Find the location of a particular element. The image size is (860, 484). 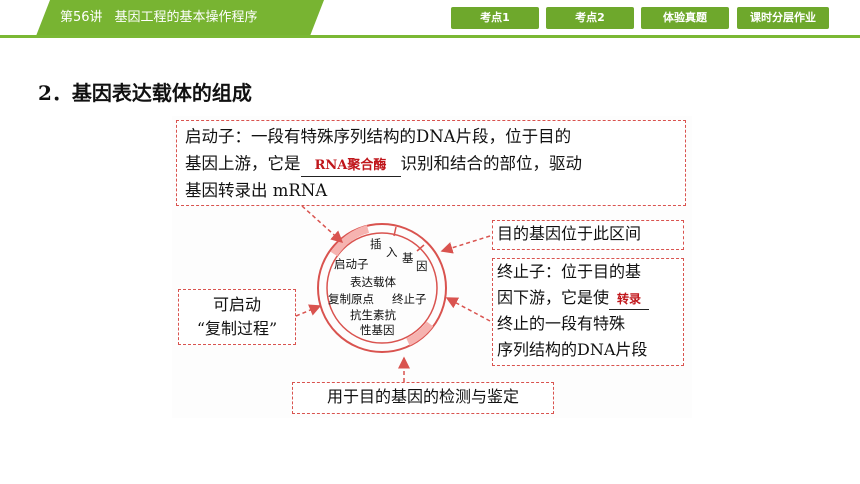

promoter-arrow is located at coordinates (322, 224).